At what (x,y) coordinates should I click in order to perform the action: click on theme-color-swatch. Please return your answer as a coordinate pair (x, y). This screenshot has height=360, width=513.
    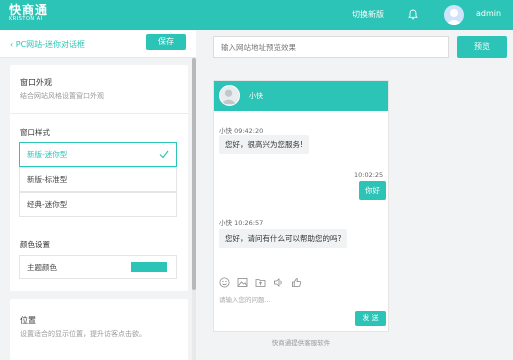
    Looking at the image, I should click on (149, 267).